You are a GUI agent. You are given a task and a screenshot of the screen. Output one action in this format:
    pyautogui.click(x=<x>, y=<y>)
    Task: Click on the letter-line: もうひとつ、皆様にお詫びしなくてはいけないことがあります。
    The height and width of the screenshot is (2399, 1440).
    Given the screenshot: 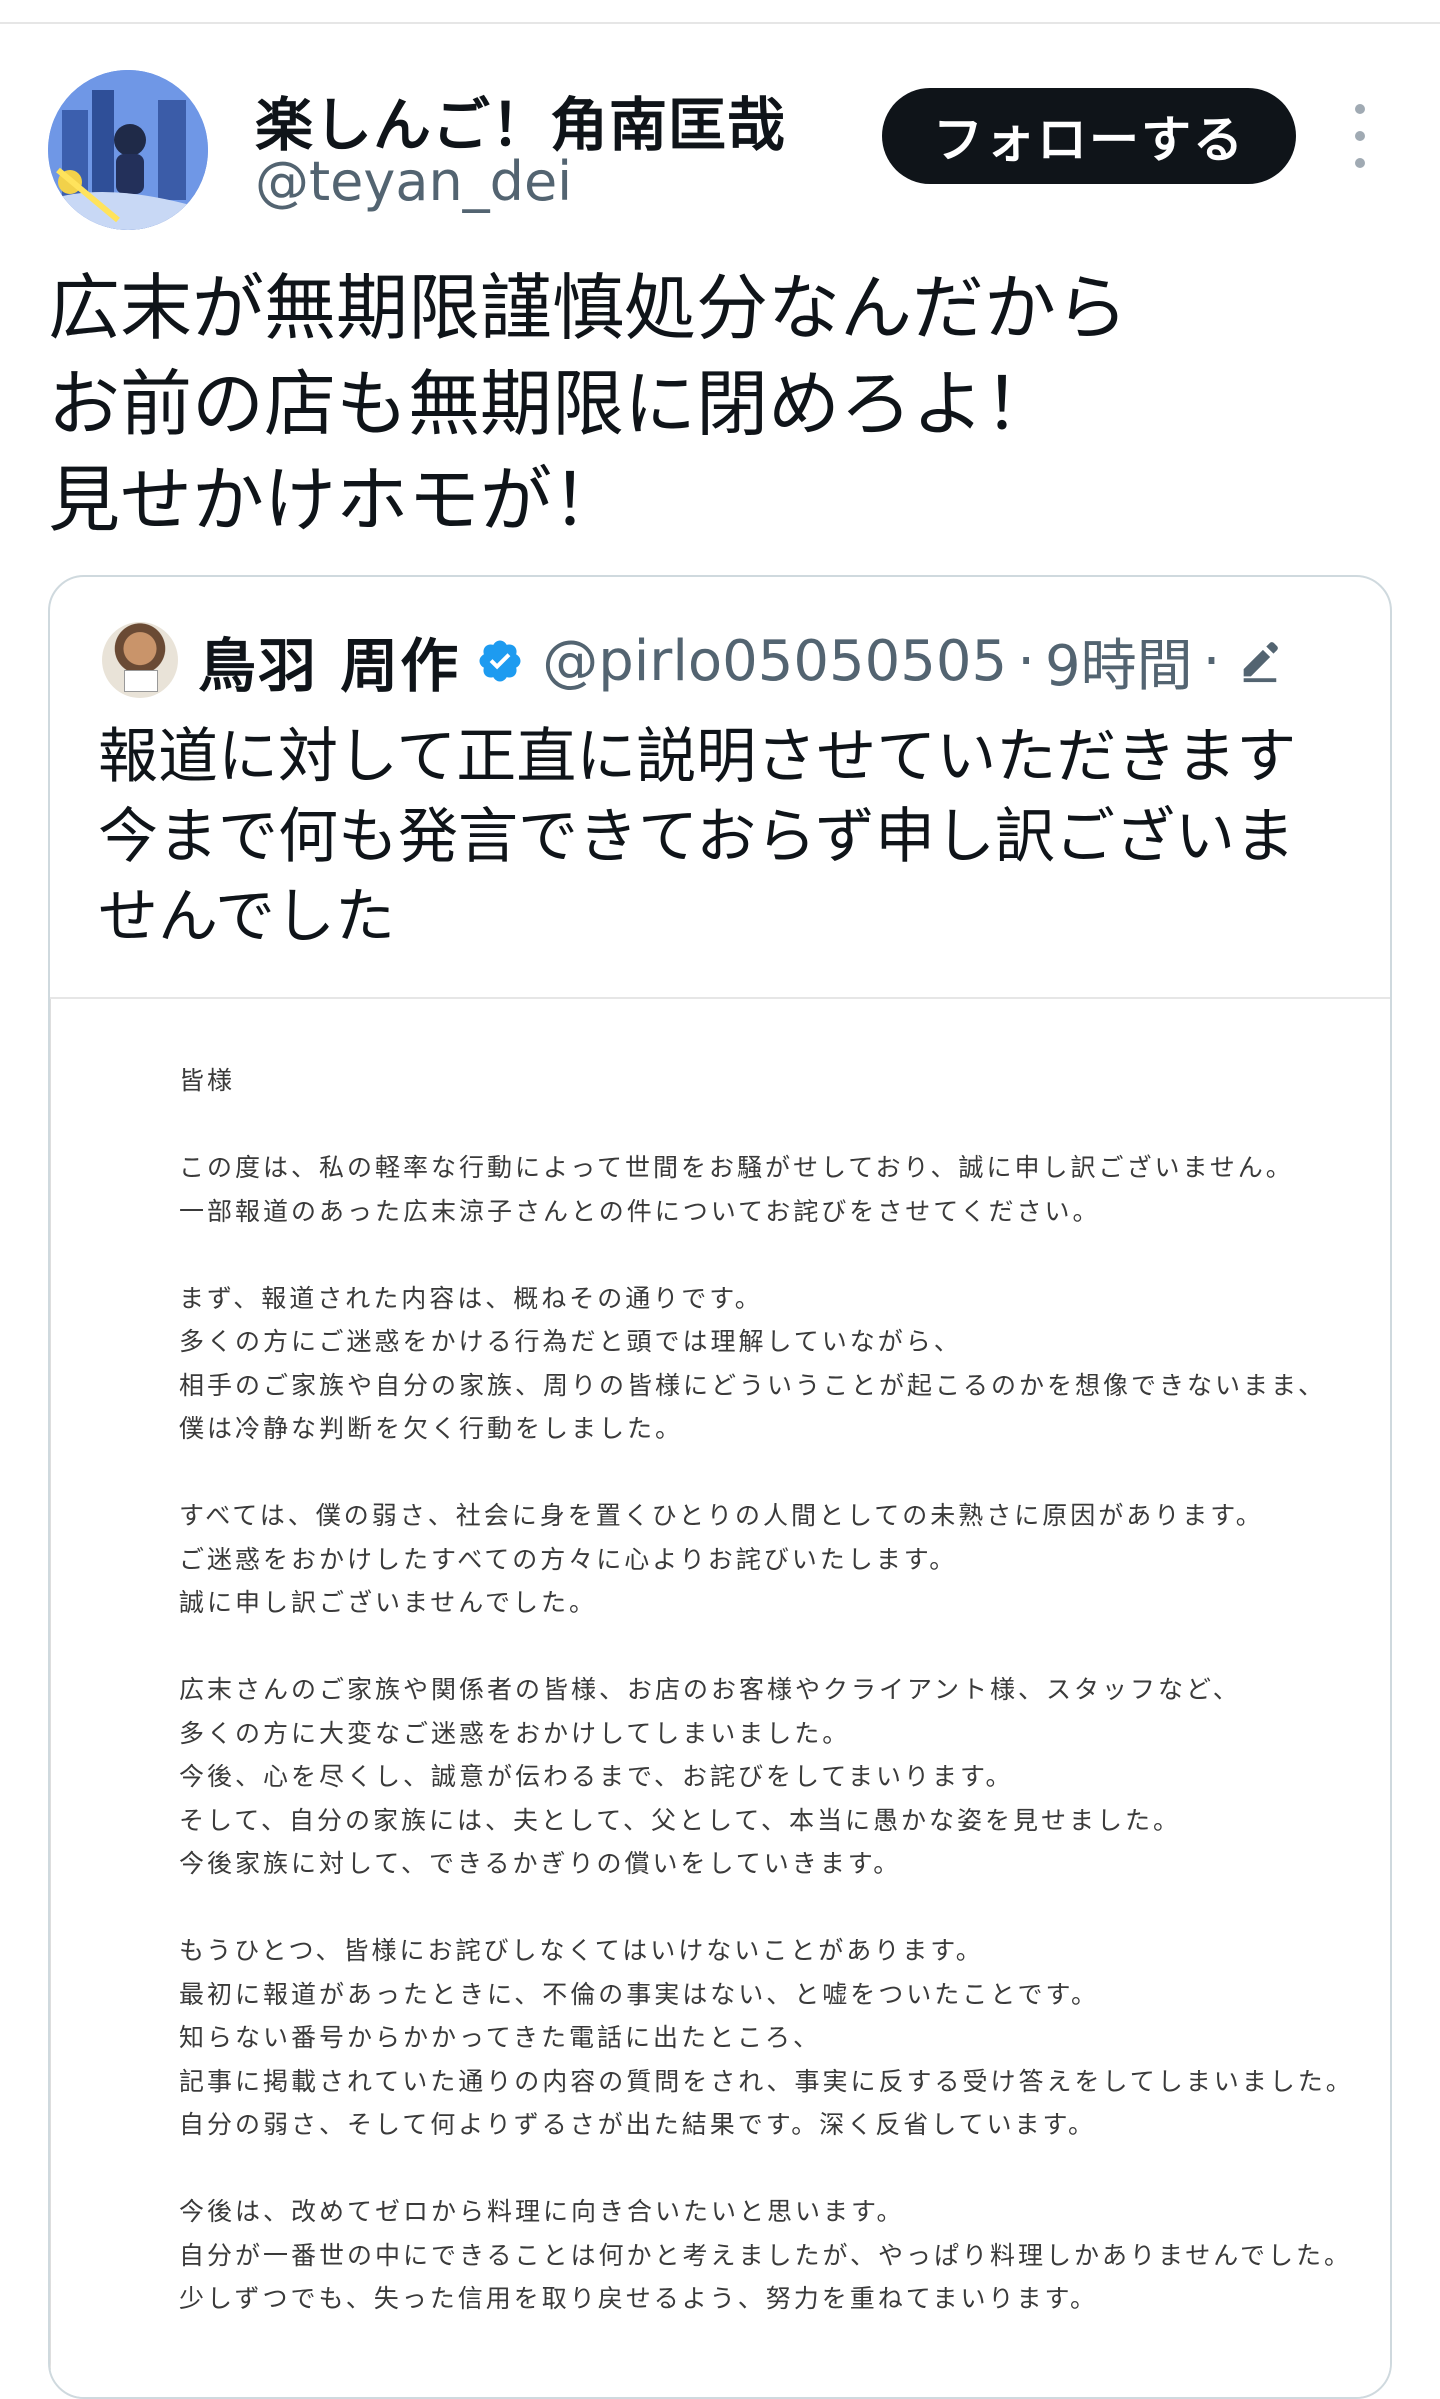 What is the action you would take?
    pyautogui.click(x=581, y=1950)
    